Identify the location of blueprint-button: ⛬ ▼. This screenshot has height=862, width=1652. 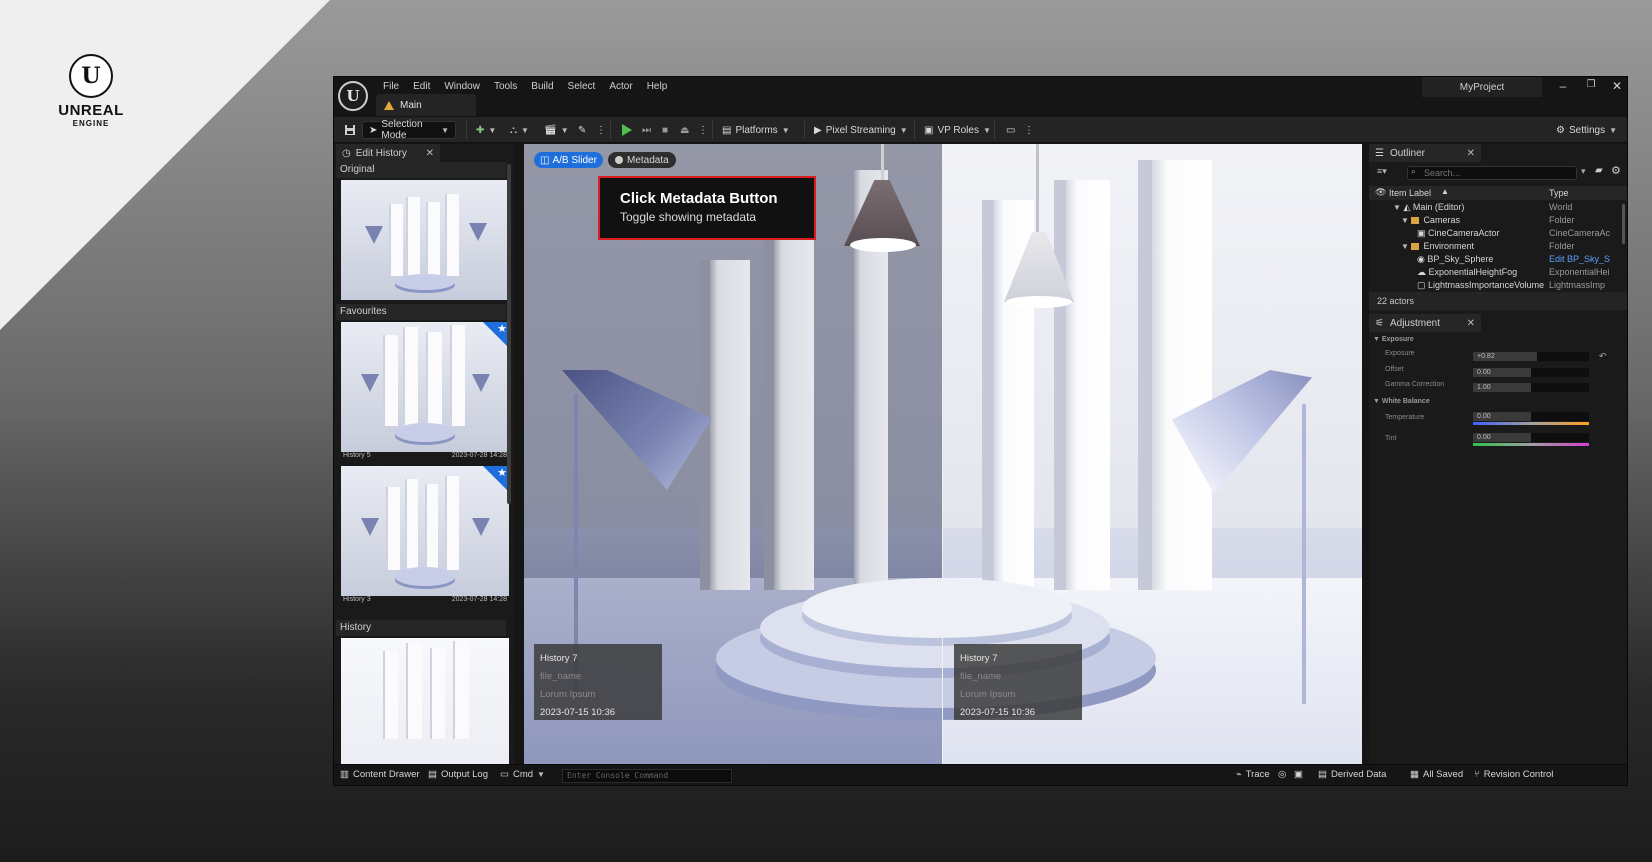
(519, 130).